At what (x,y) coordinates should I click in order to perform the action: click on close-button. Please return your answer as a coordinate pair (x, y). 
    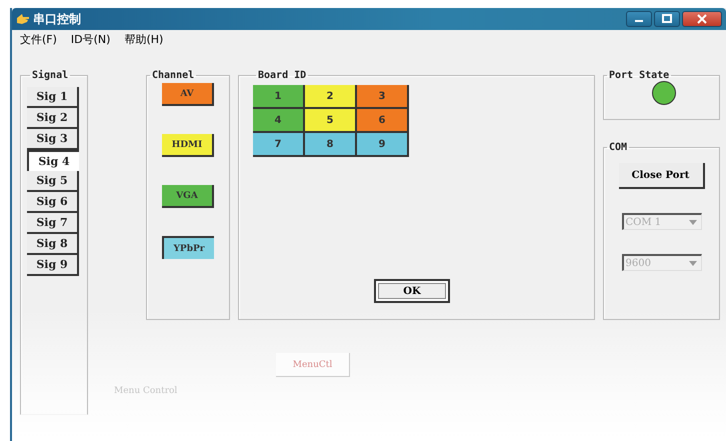
    Looking at the image, I should click on (702, 19).